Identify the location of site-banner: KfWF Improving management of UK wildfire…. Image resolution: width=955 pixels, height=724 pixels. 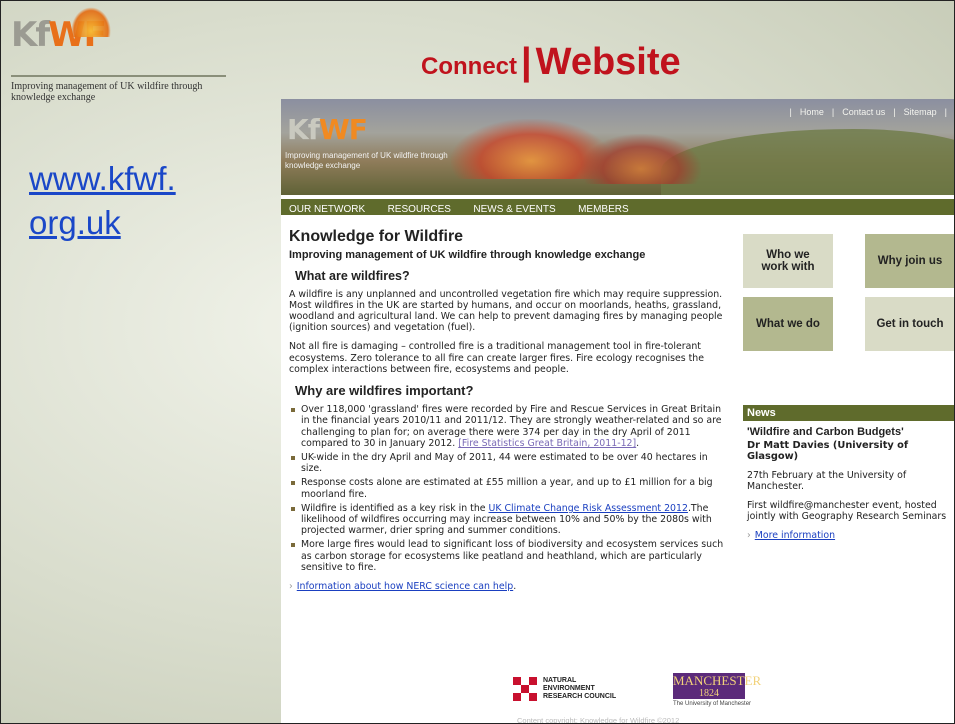
(617, 147).